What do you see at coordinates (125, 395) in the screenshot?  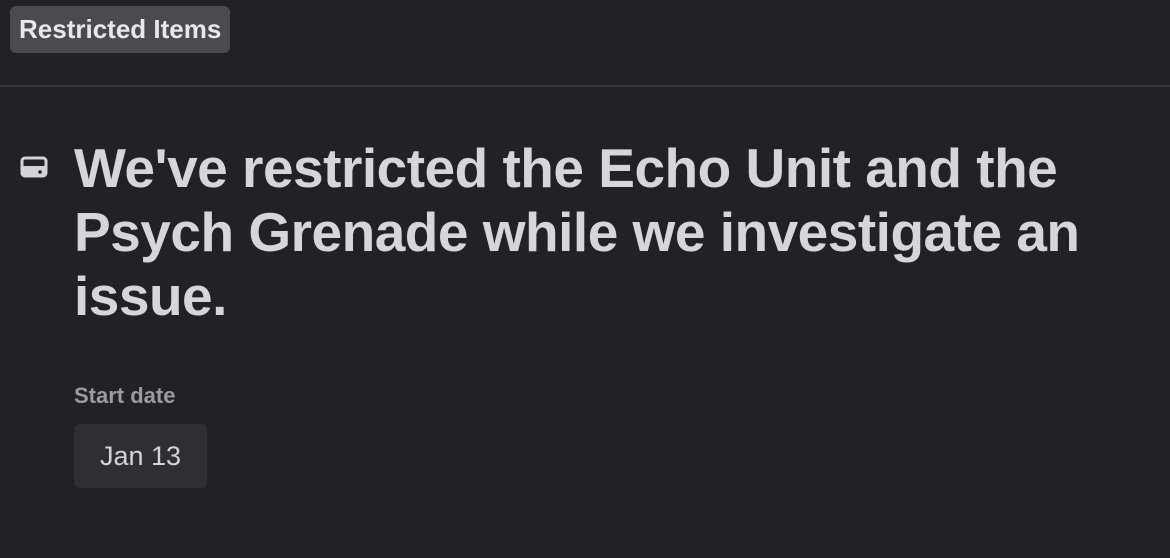 I see `start-date-label: Start date` at bounding box center [125, 395].